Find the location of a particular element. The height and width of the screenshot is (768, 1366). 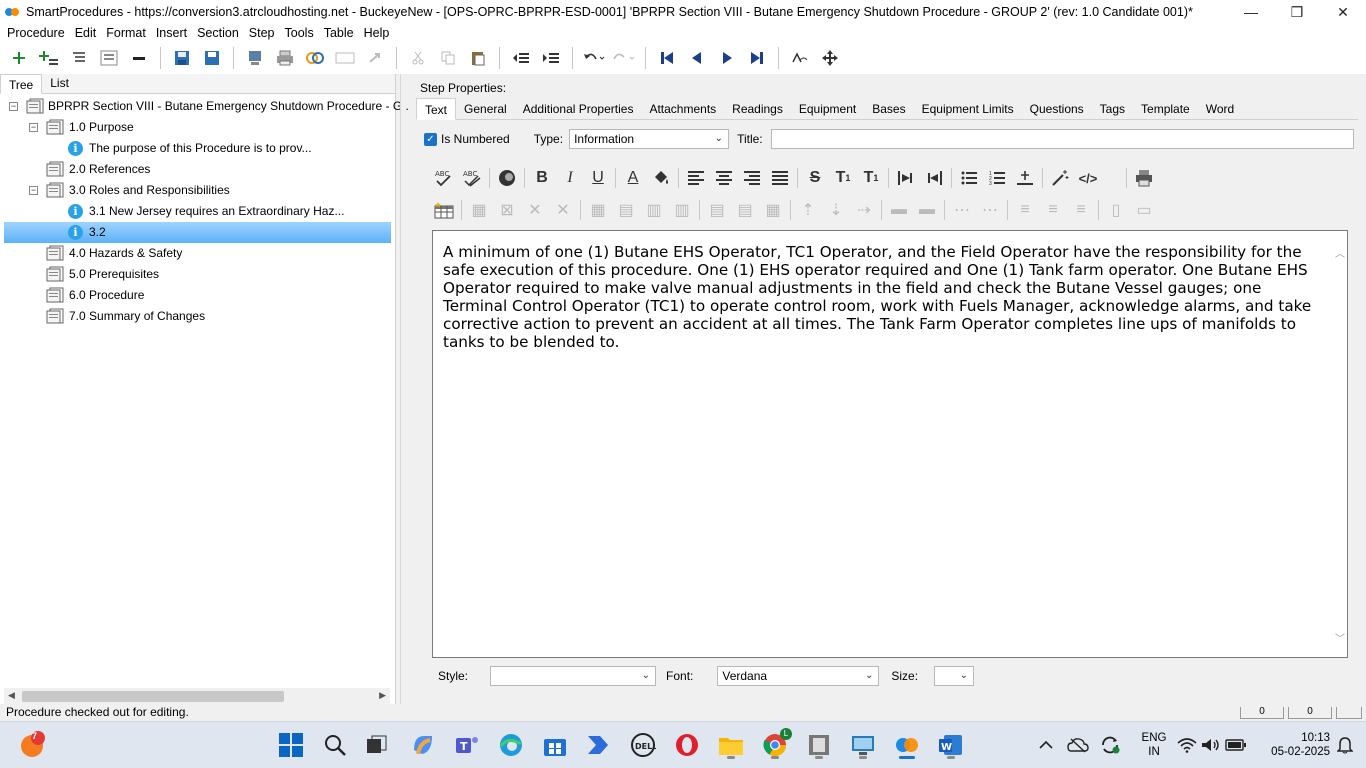

add-child-icon is located at coordinates (49, 58).